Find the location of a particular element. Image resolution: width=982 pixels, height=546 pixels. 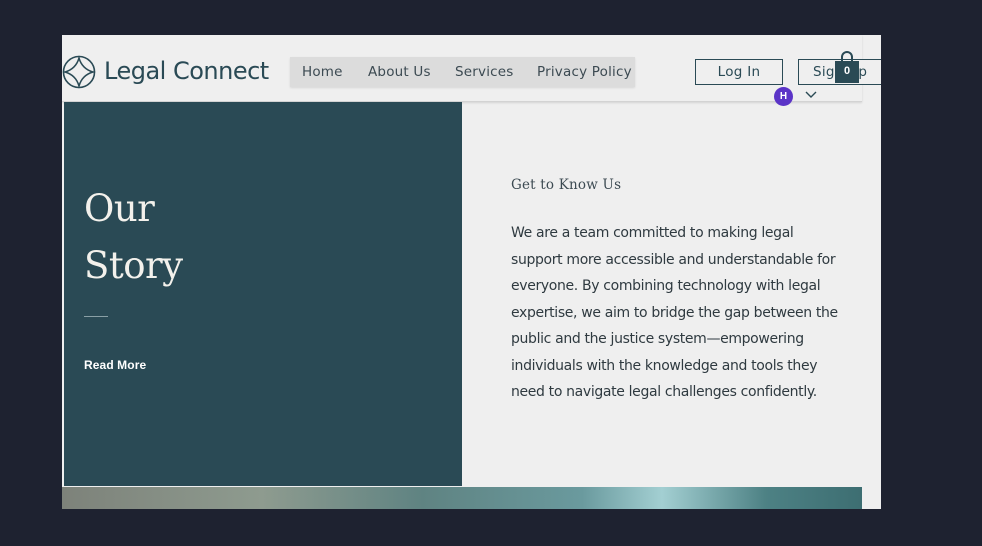

chevron-down-icon is located at coordinates (811, 95).